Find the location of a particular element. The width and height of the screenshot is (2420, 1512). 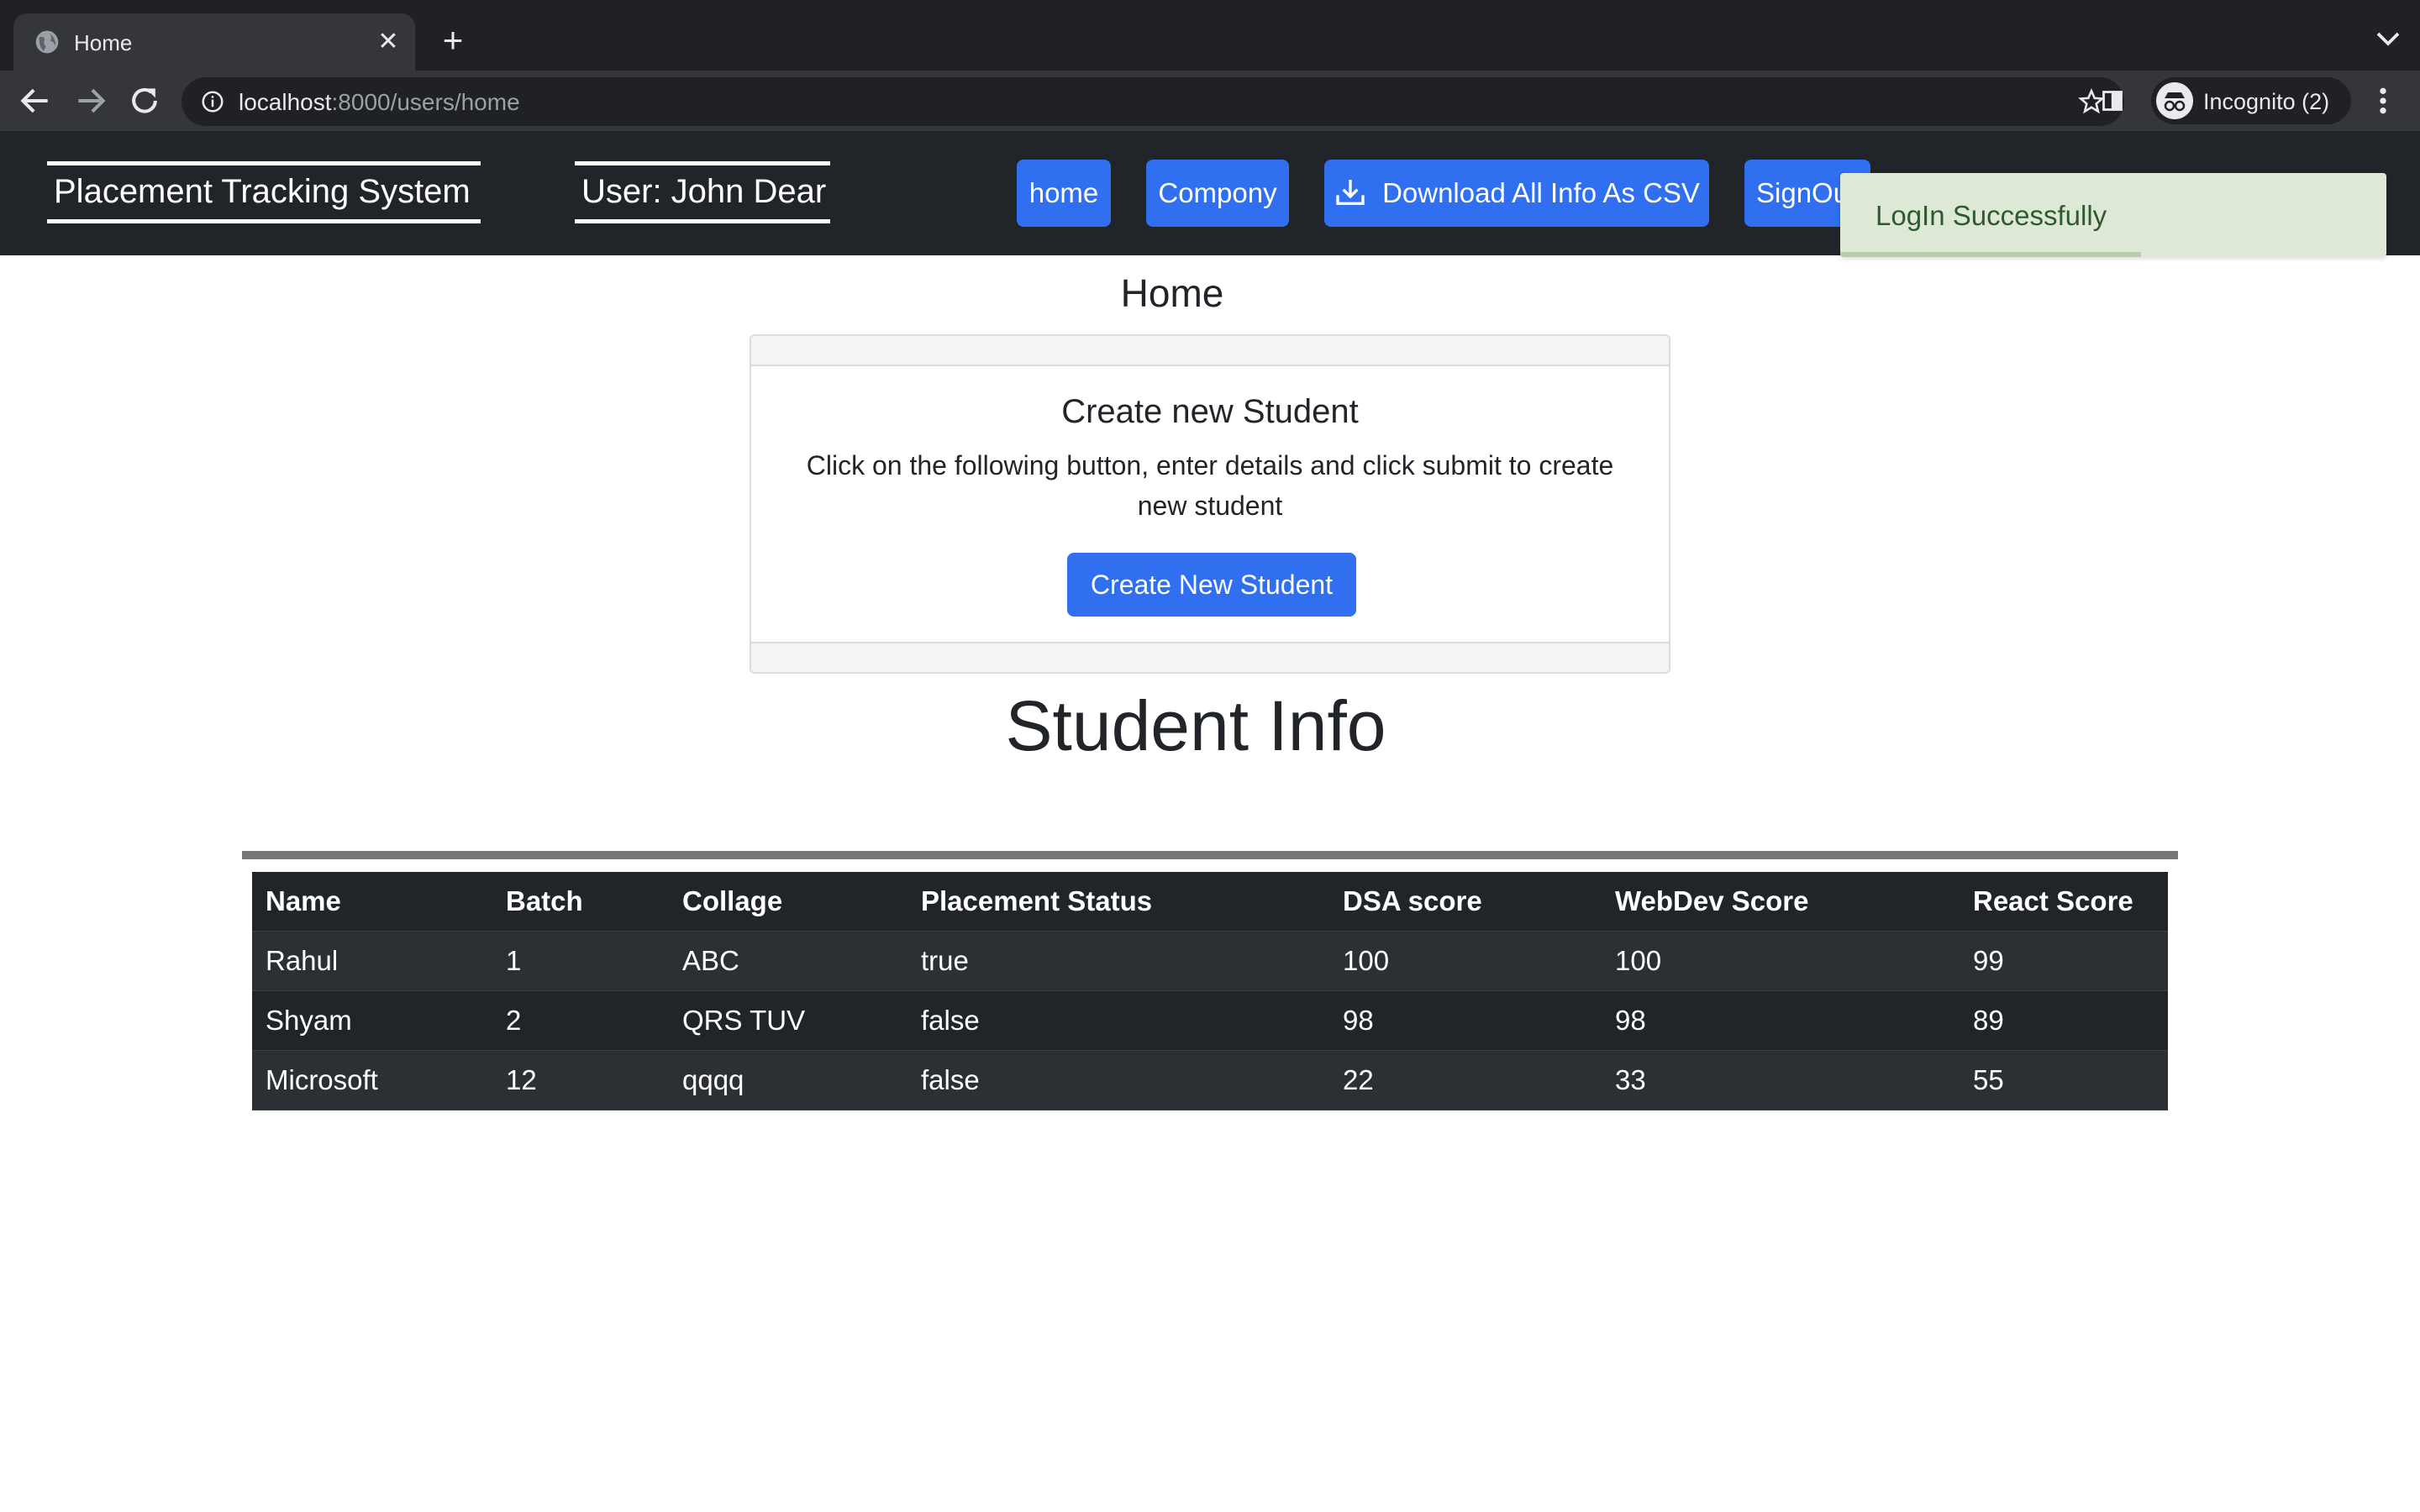

close-tab-icon: ✕ is located at coordinates (388, 42).